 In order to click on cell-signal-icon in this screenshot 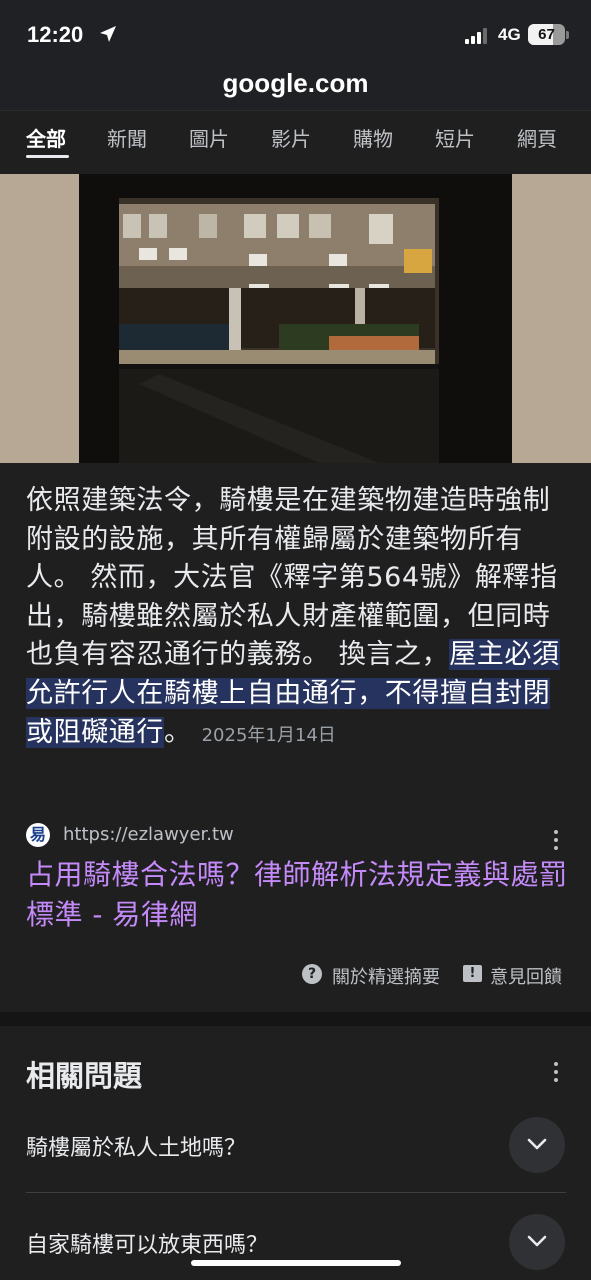, I will do `click(476, 36)`.